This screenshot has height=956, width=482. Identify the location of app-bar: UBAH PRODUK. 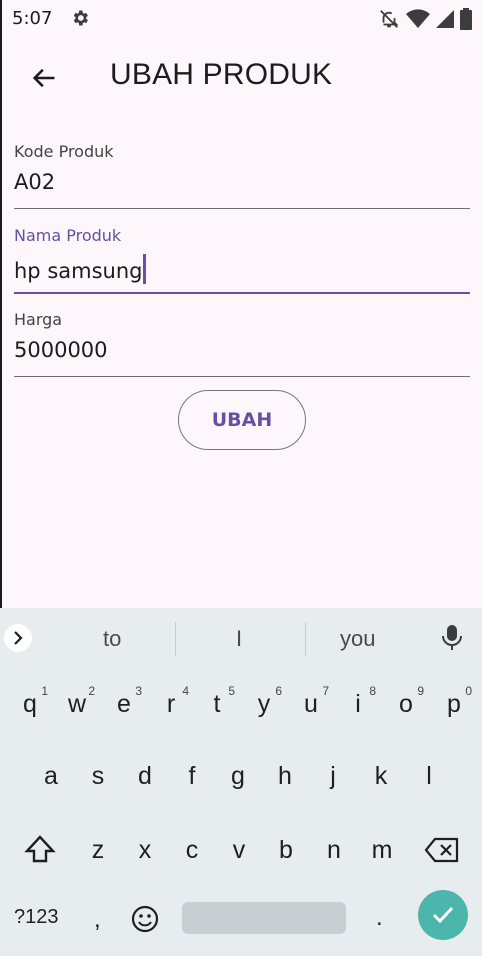
(241, 78).